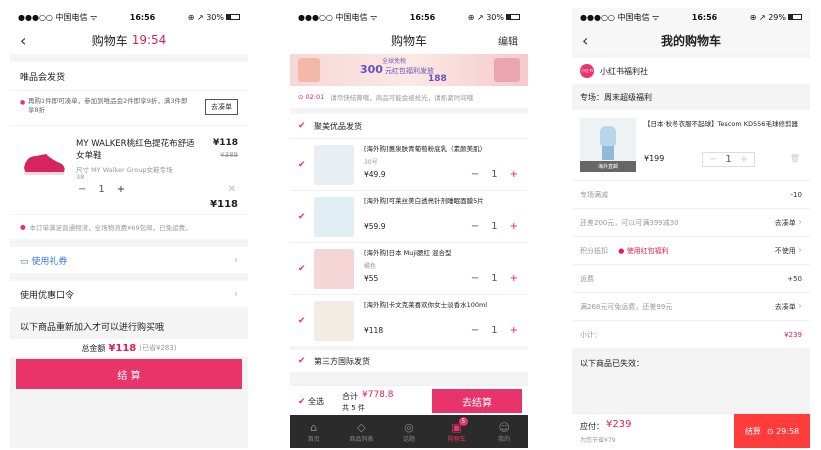  Describe the element at coordinates (361, 427) in the screenshot. I see `tag-icon: ◇` at that location.